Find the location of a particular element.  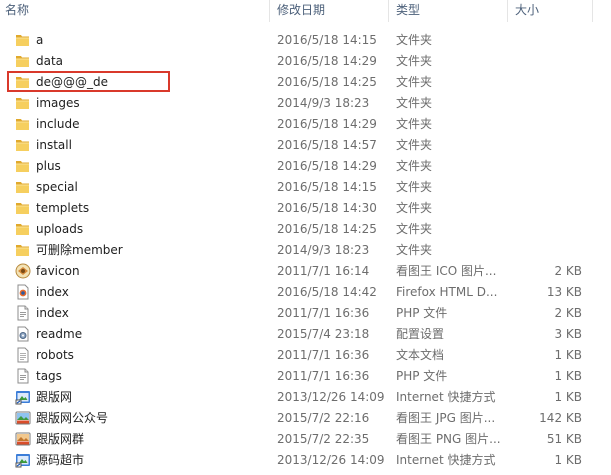

file-name: a is located at coordinates (40, 40).